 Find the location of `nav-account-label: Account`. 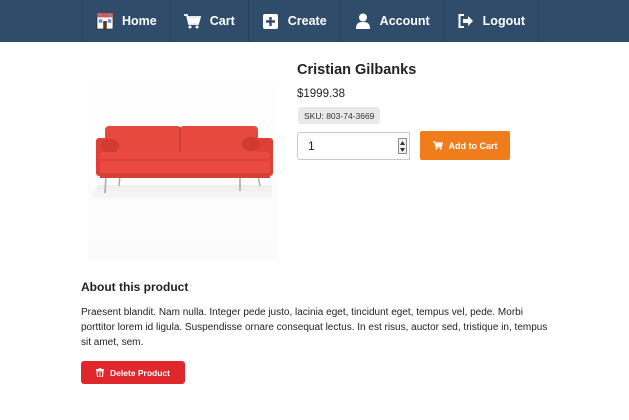

nav-account-label: Account is located at coordinates (404, 21).